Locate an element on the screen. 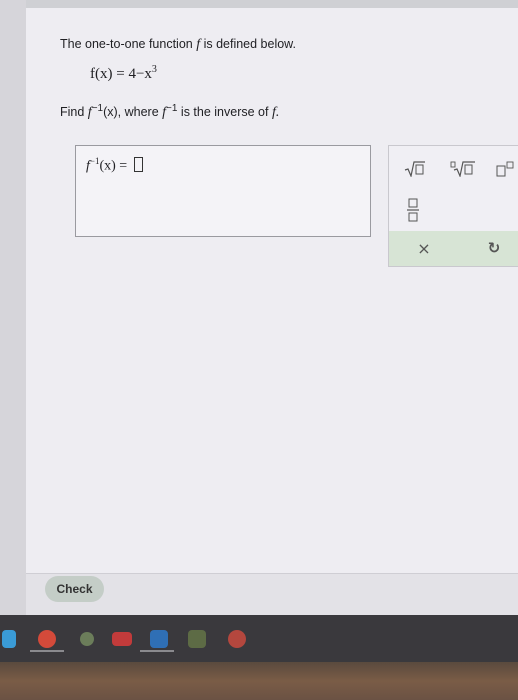 The width and height of the screenshot is (518, 700). fraction-icon is located at coordinates (413, 210).